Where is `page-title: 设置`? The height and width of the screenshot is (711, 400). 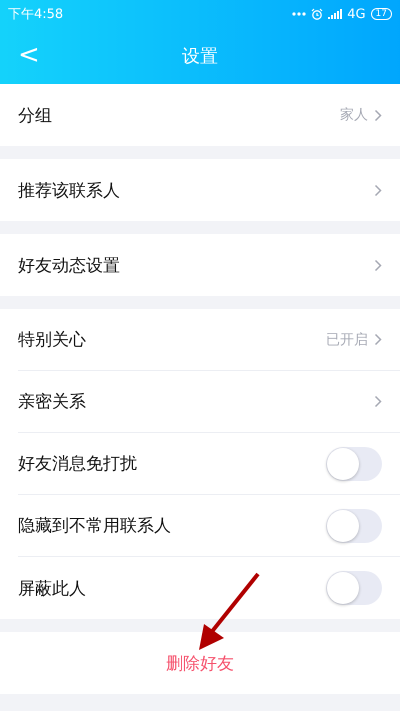 page-title: 设置 is located at coordinates (200, 56).